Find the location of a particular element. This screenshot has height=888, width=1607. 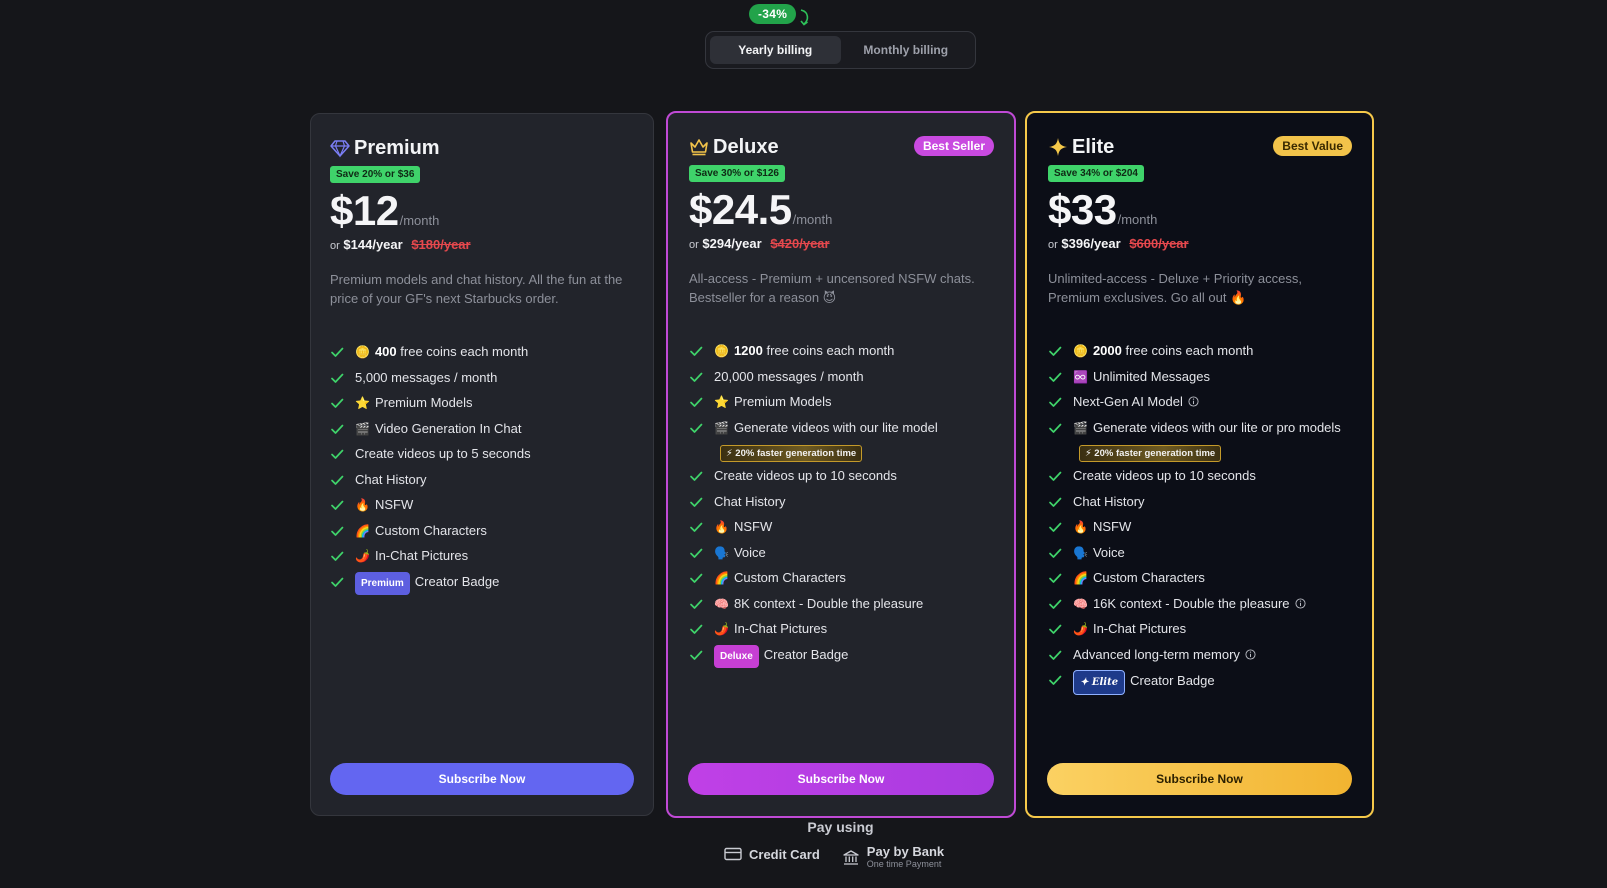

feature-label: Create videos up to 10 seconds is located at coordinates (805, 475).